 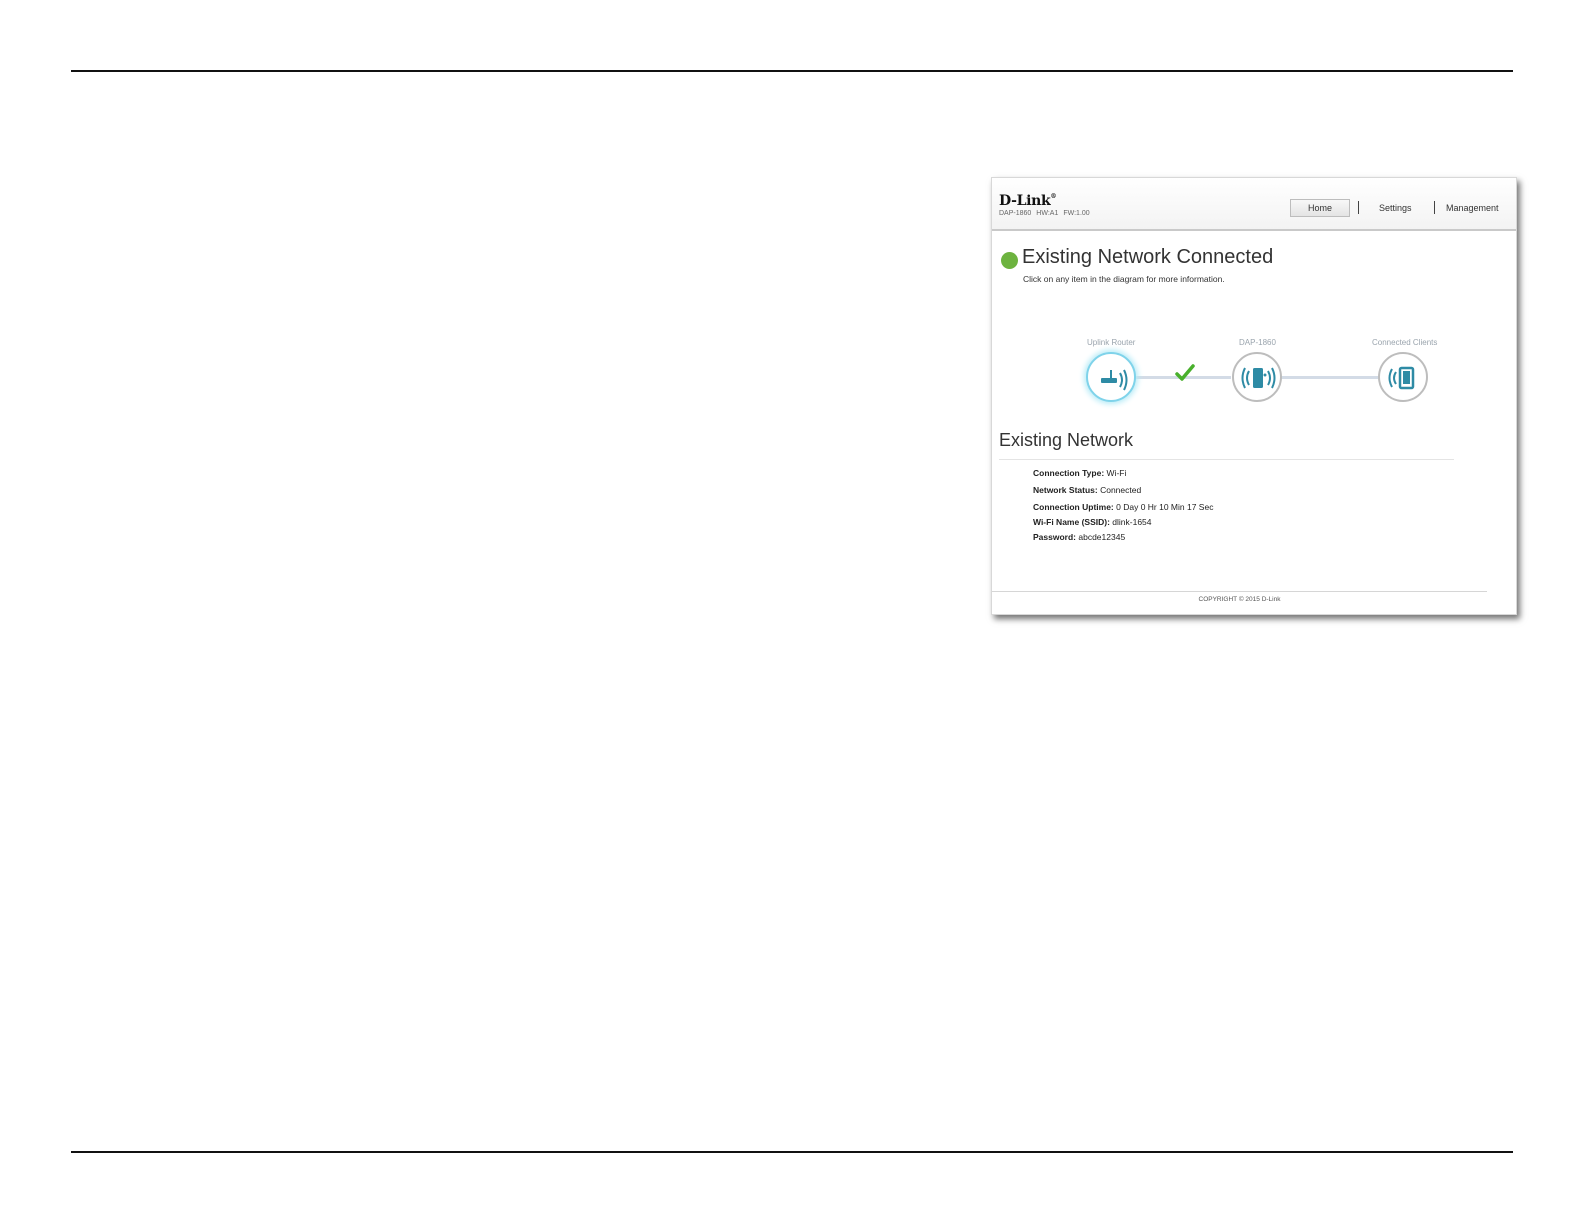 What do you see at coordinates (1092, 522) in the screenshot?
I see `info-row-ssid: Wi-Fi Name (SSID): dlink-1654` at bounding box center [1092, 522].